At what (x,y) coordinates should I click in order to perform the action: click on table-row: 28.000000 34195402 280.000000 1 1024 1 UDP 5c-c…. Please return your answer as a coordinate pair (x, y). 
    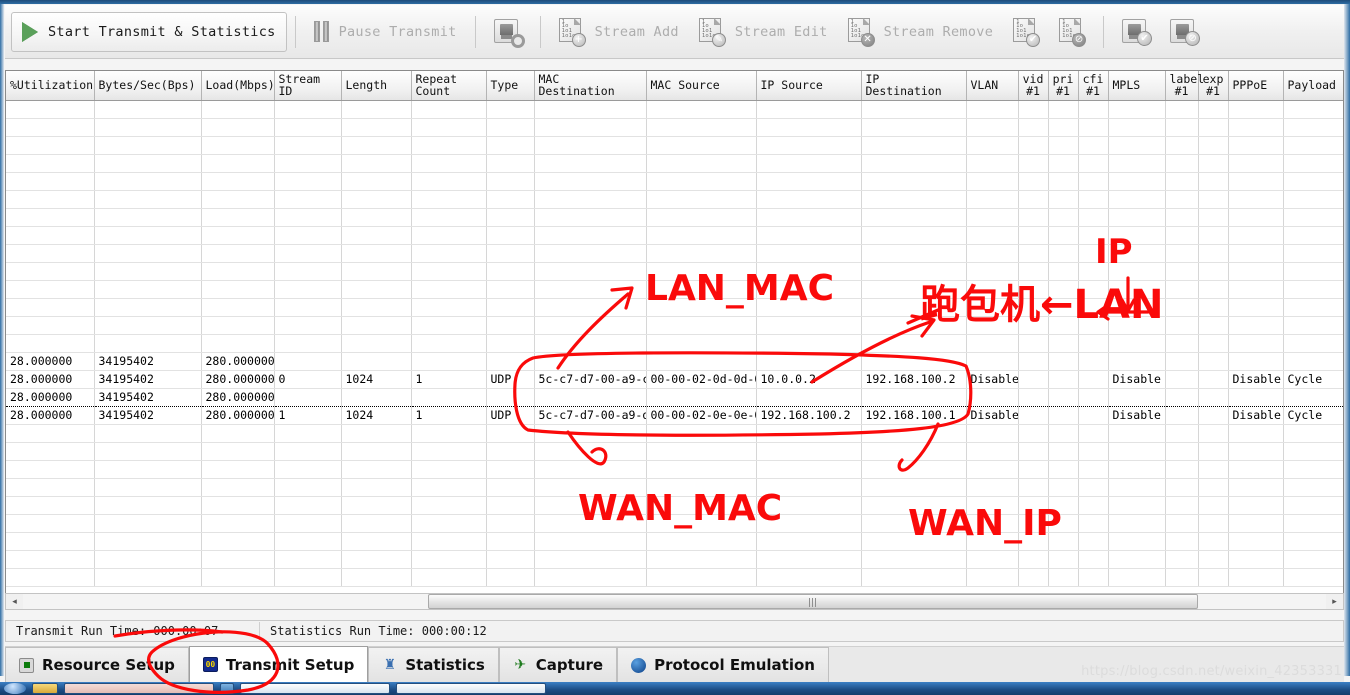
    Looking at the image, I should click on (674, 415).